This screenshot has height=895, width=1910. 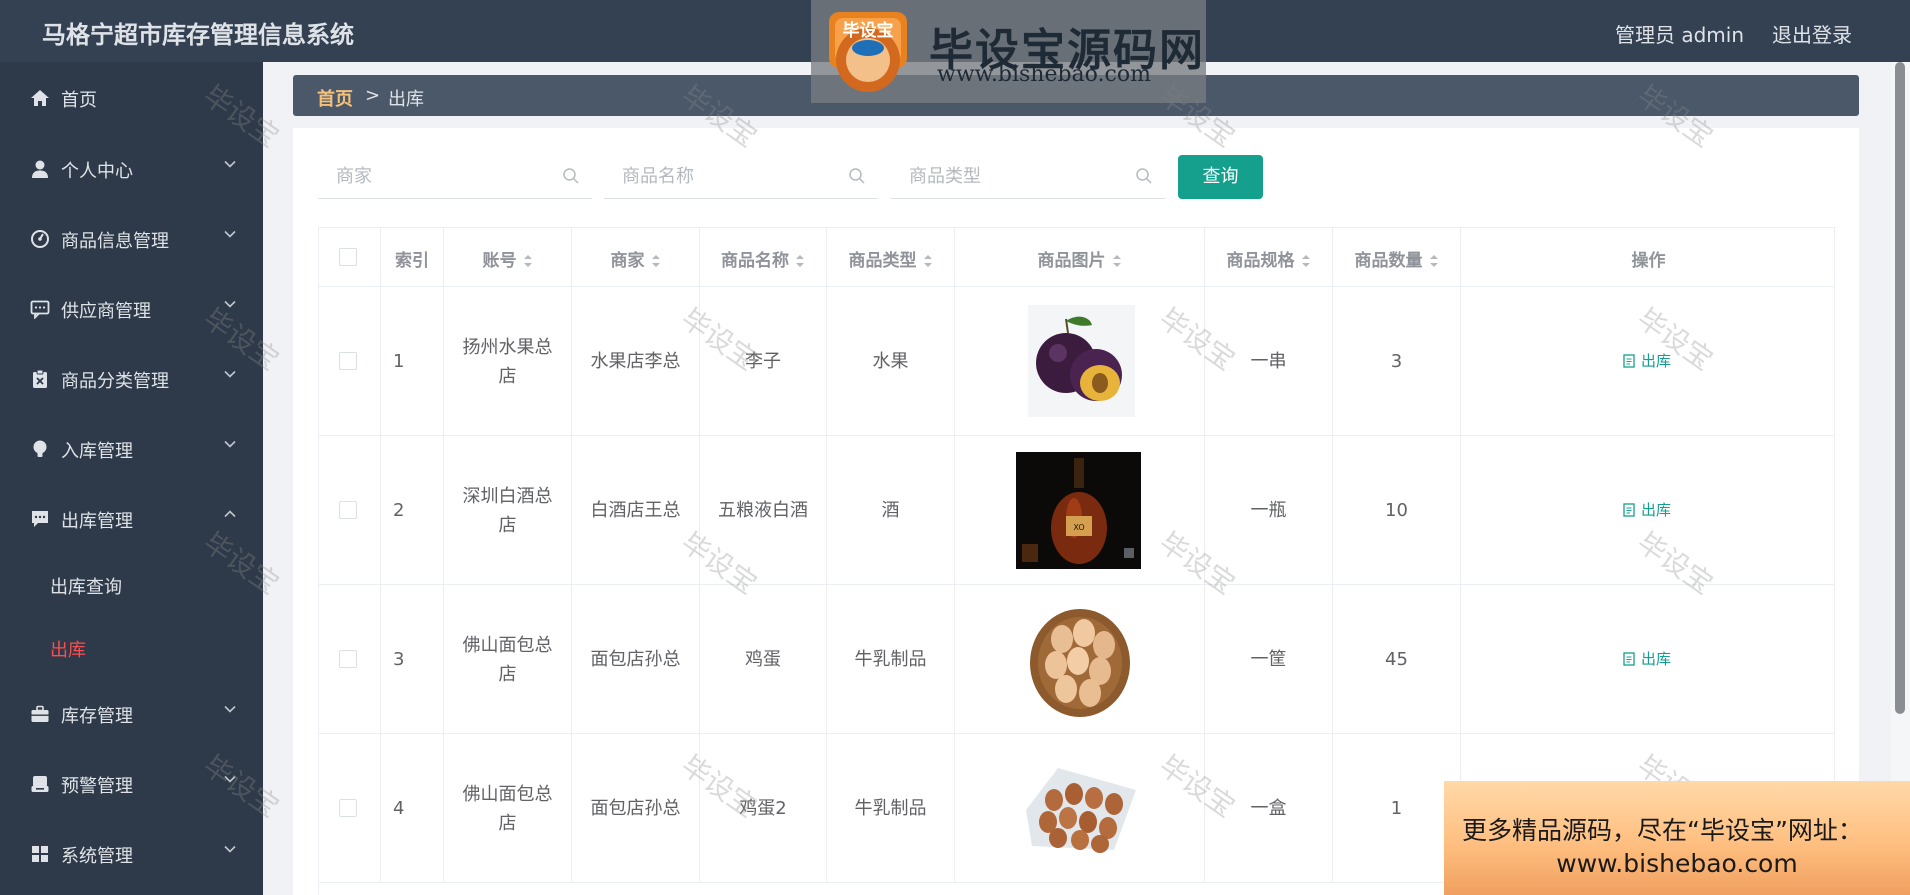 I want to click on column-header-merchant: 商家, so click(x=636, y=257).